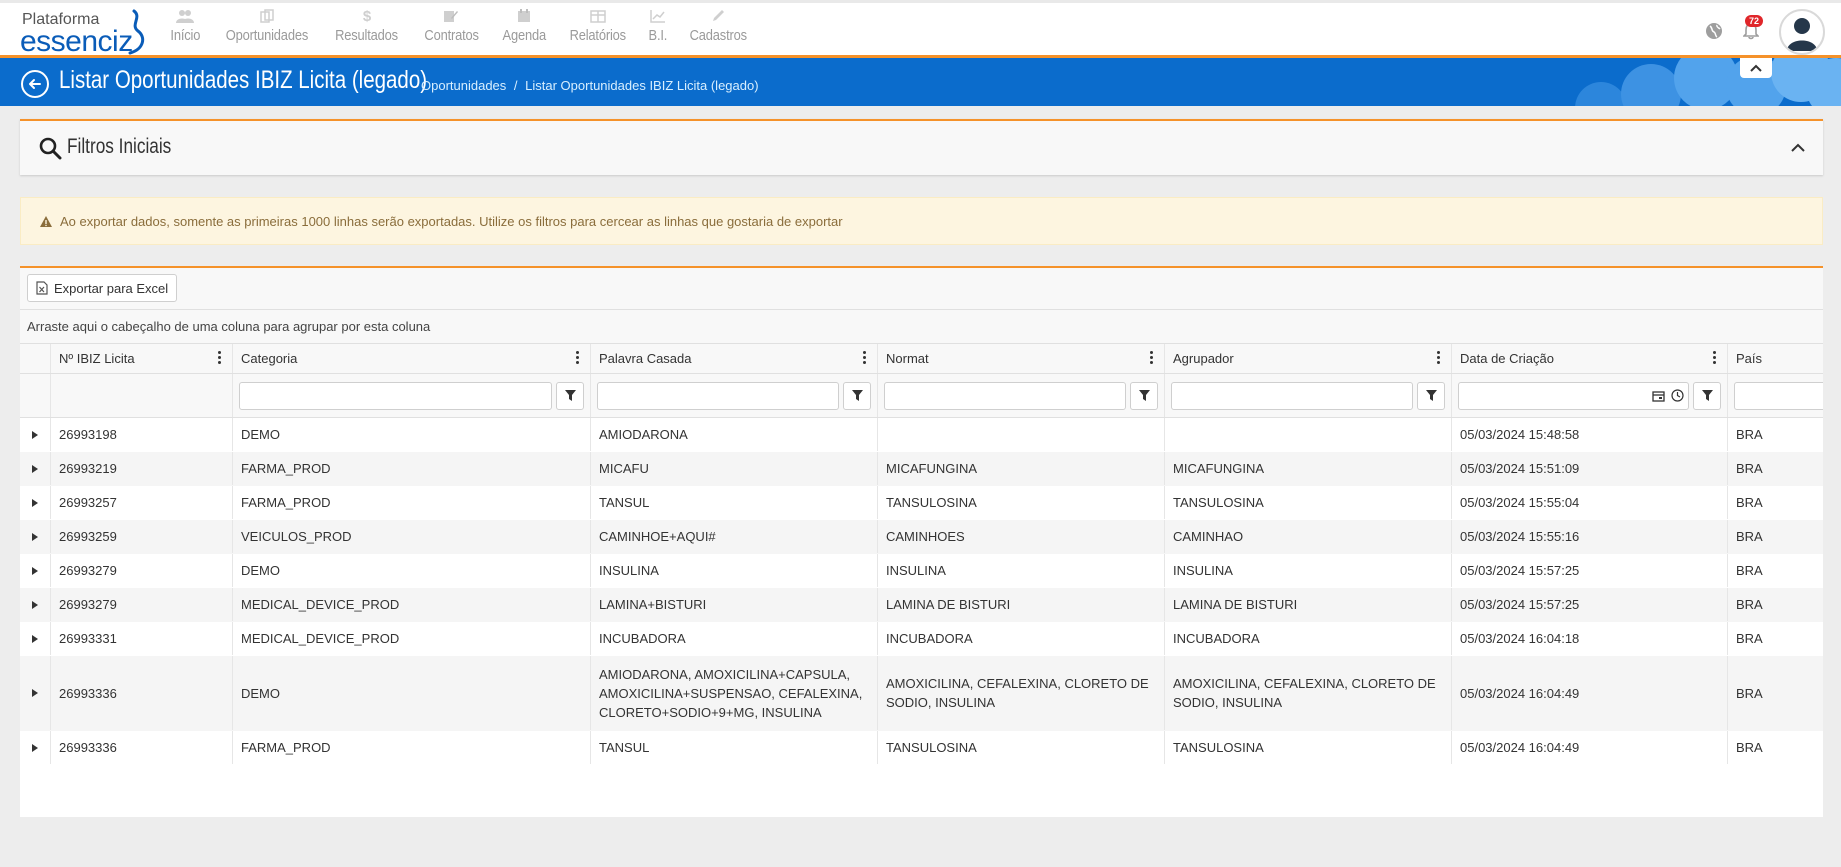  Describe the element at coordinates (1775, 604) in the screenshot. I see `cell-pais: BRA` at that location.